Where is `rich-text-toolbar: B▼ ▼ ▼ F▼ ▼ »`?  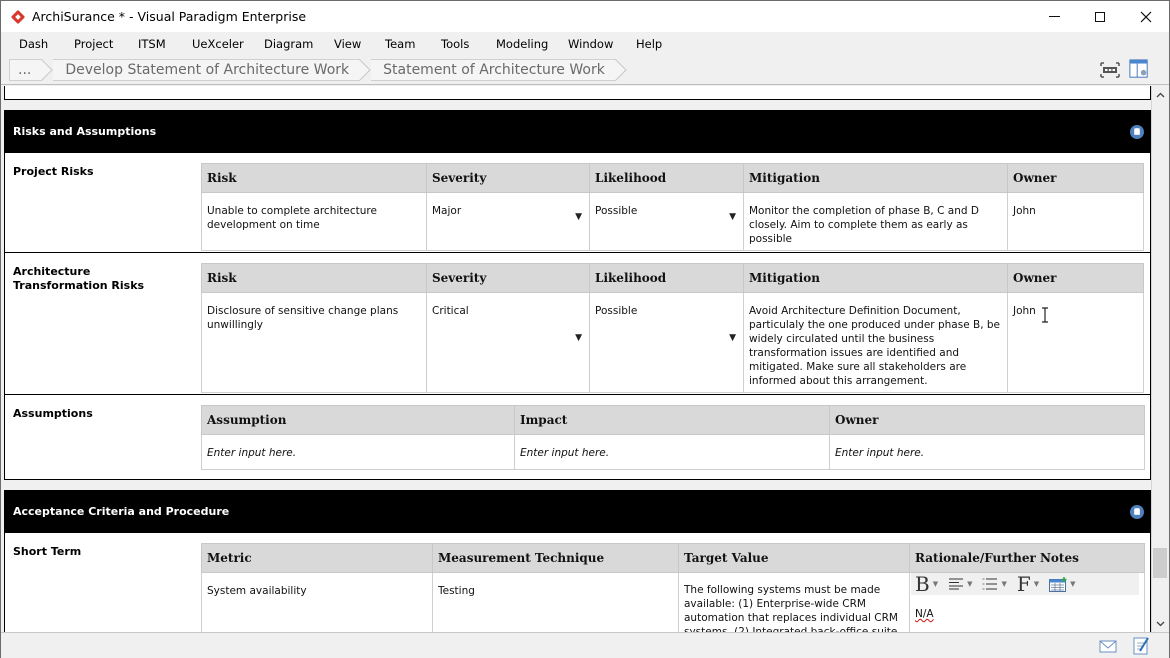 rich-text-toolbar: B▼ ▼ ▼ F▼ ▼ » is located at coordinates (1025, 584).